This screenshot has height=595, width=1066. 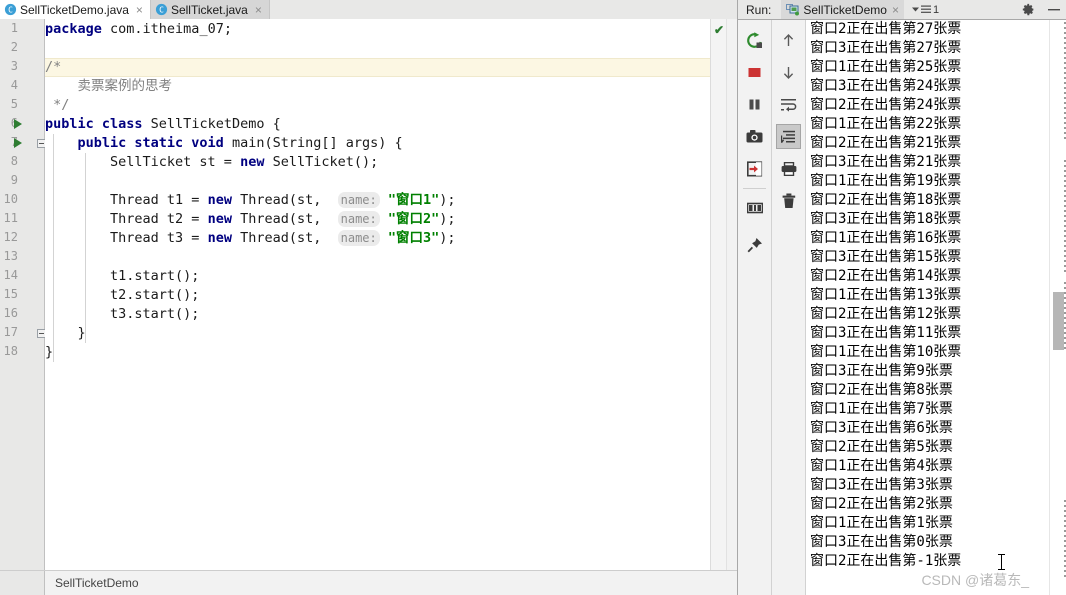 I want to click on console-line: 窗口3正在出售第15张票, so click(x=886, y=257).